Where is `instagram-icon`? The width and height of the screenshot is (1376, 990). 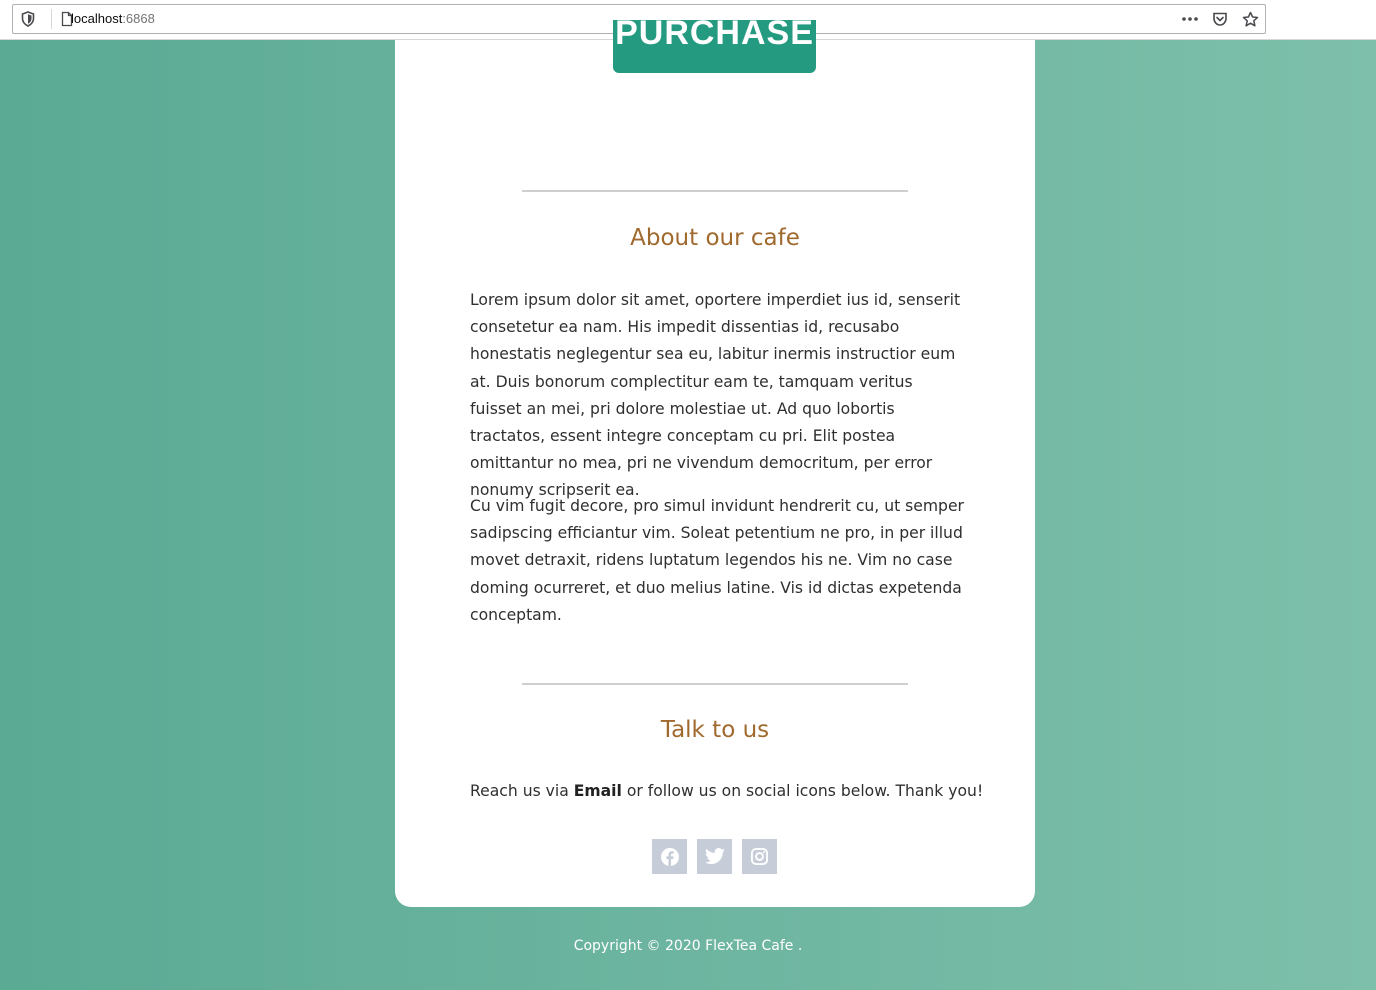 instagram-icon is located at coordinates (759, 856).